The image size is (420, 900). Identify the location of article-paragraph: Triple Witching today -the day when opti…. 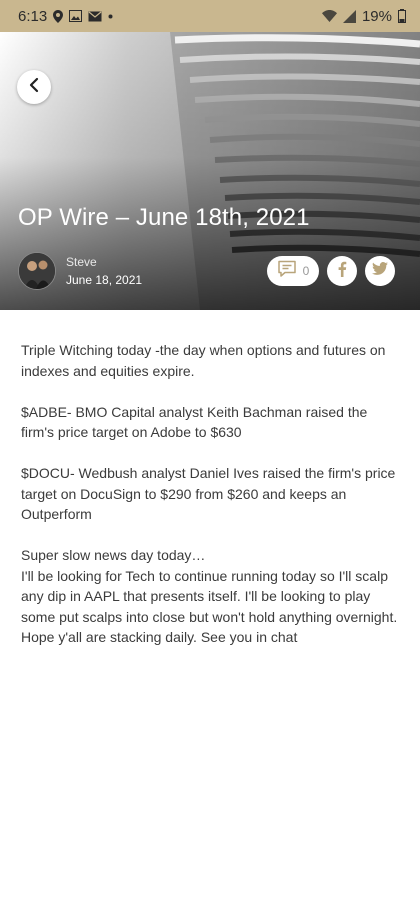
(203, 360).